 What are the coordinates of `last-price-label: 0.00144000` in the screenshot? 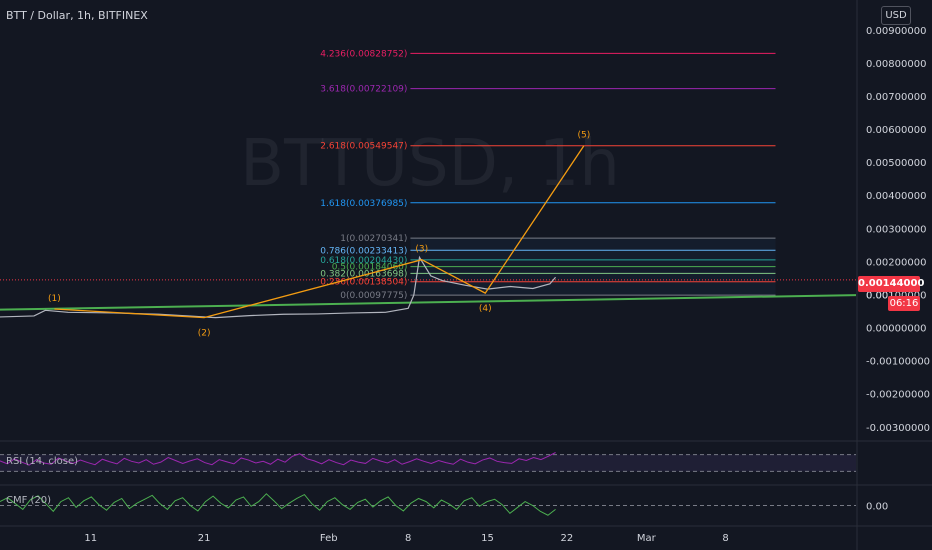 It's located at (891, 284).